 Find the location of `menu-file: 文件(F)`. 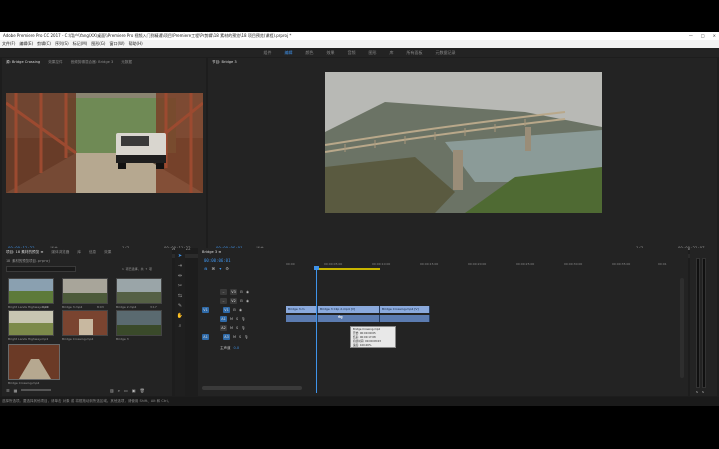

menu-file: 文件(F) is located at coordinates (8, 44).